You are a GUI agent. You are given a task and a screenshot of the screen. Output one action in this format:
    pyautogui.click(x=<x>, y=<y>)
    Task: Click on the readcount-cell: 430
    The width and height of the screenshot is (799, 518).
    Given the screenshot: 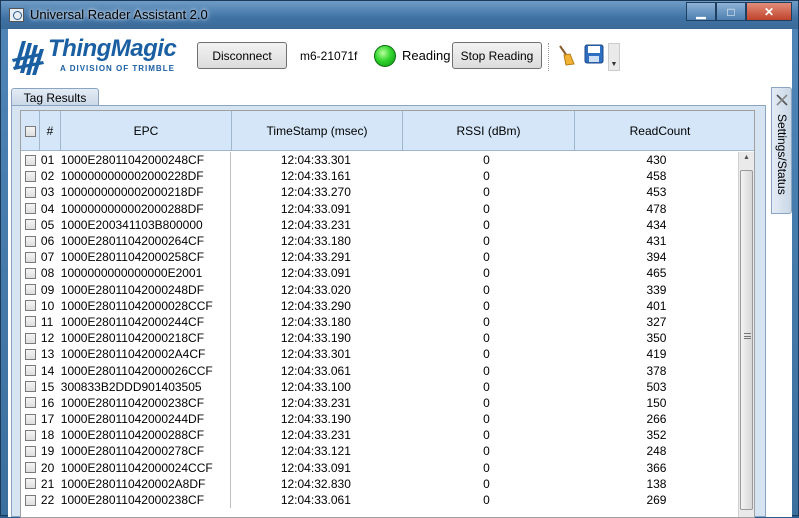 What is the action you would take?
    pyautogui.click(x=656, y=160)
    